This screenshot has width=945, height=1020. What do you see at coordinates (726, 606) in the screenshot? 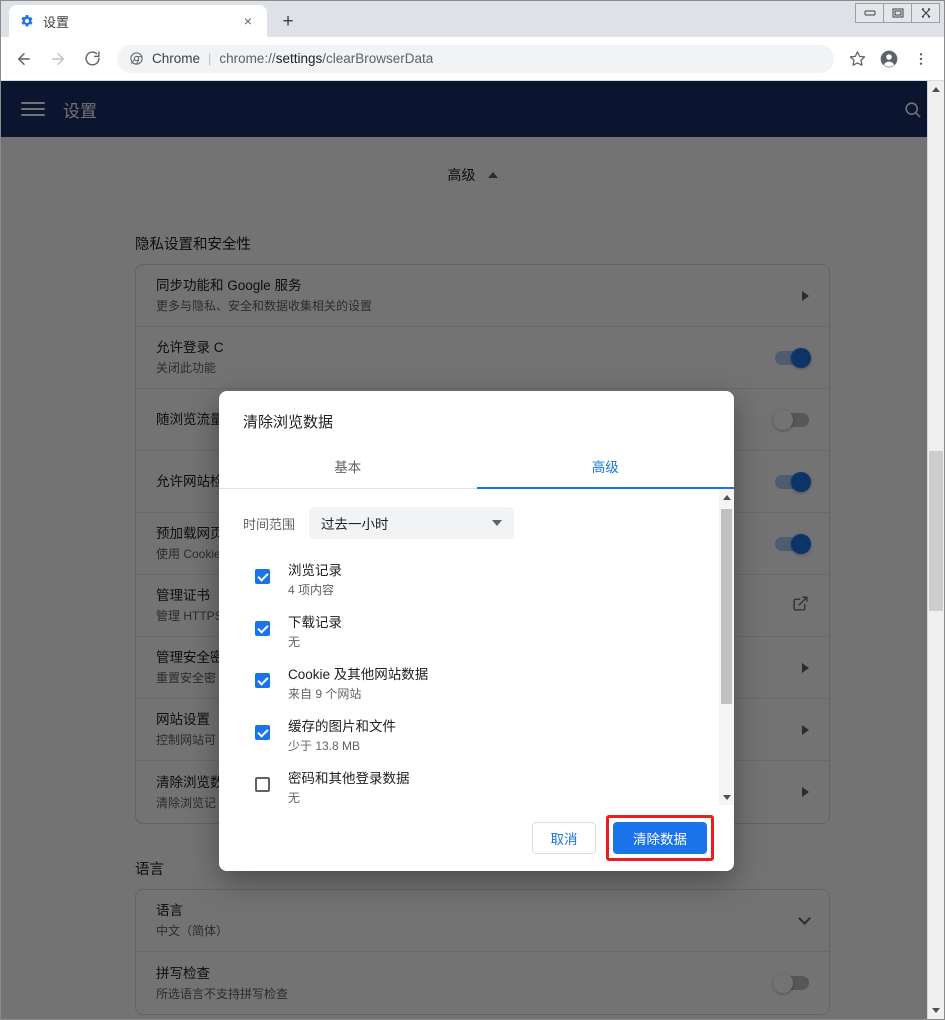
I see `dialog-scrollbar-thumb` at bounding box center [726, 606].